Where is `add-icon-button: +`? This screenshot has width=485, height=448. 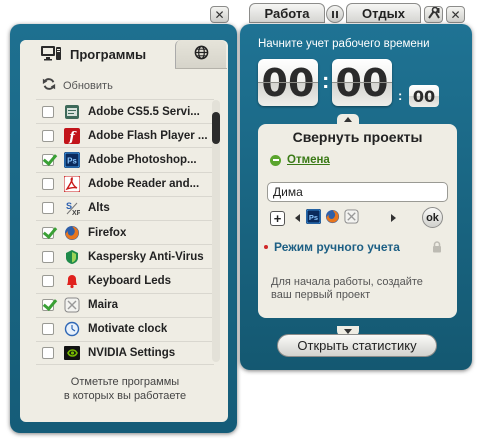 add-icon-button: + is located at coordinates (277, 218).